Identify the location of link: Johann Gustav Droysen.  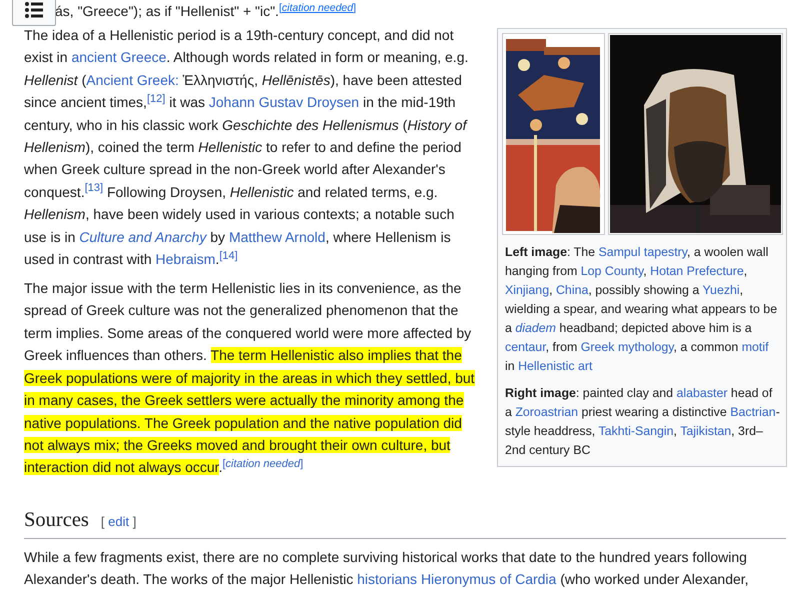
(284, 102).